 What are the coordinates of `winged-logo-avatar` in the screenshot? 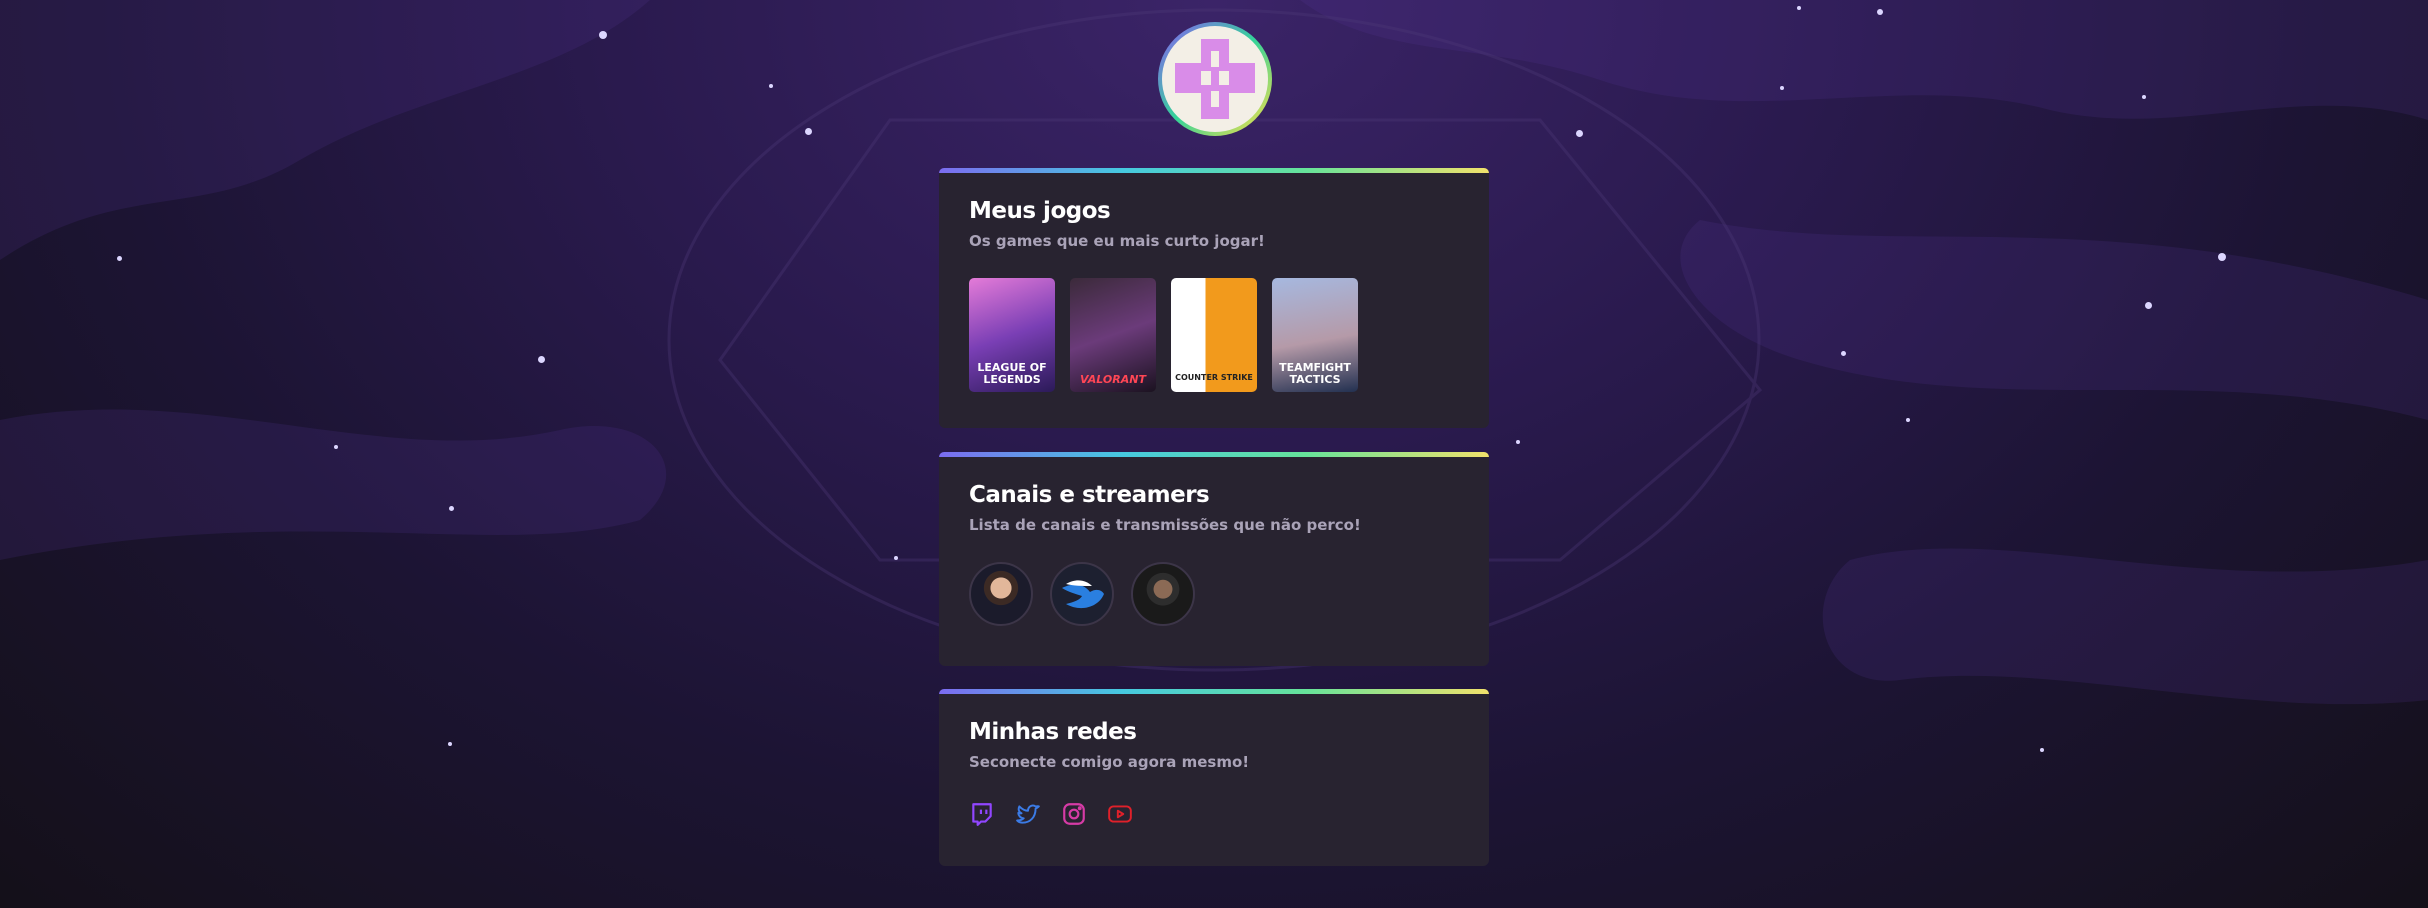 It's located at (1082, 594).